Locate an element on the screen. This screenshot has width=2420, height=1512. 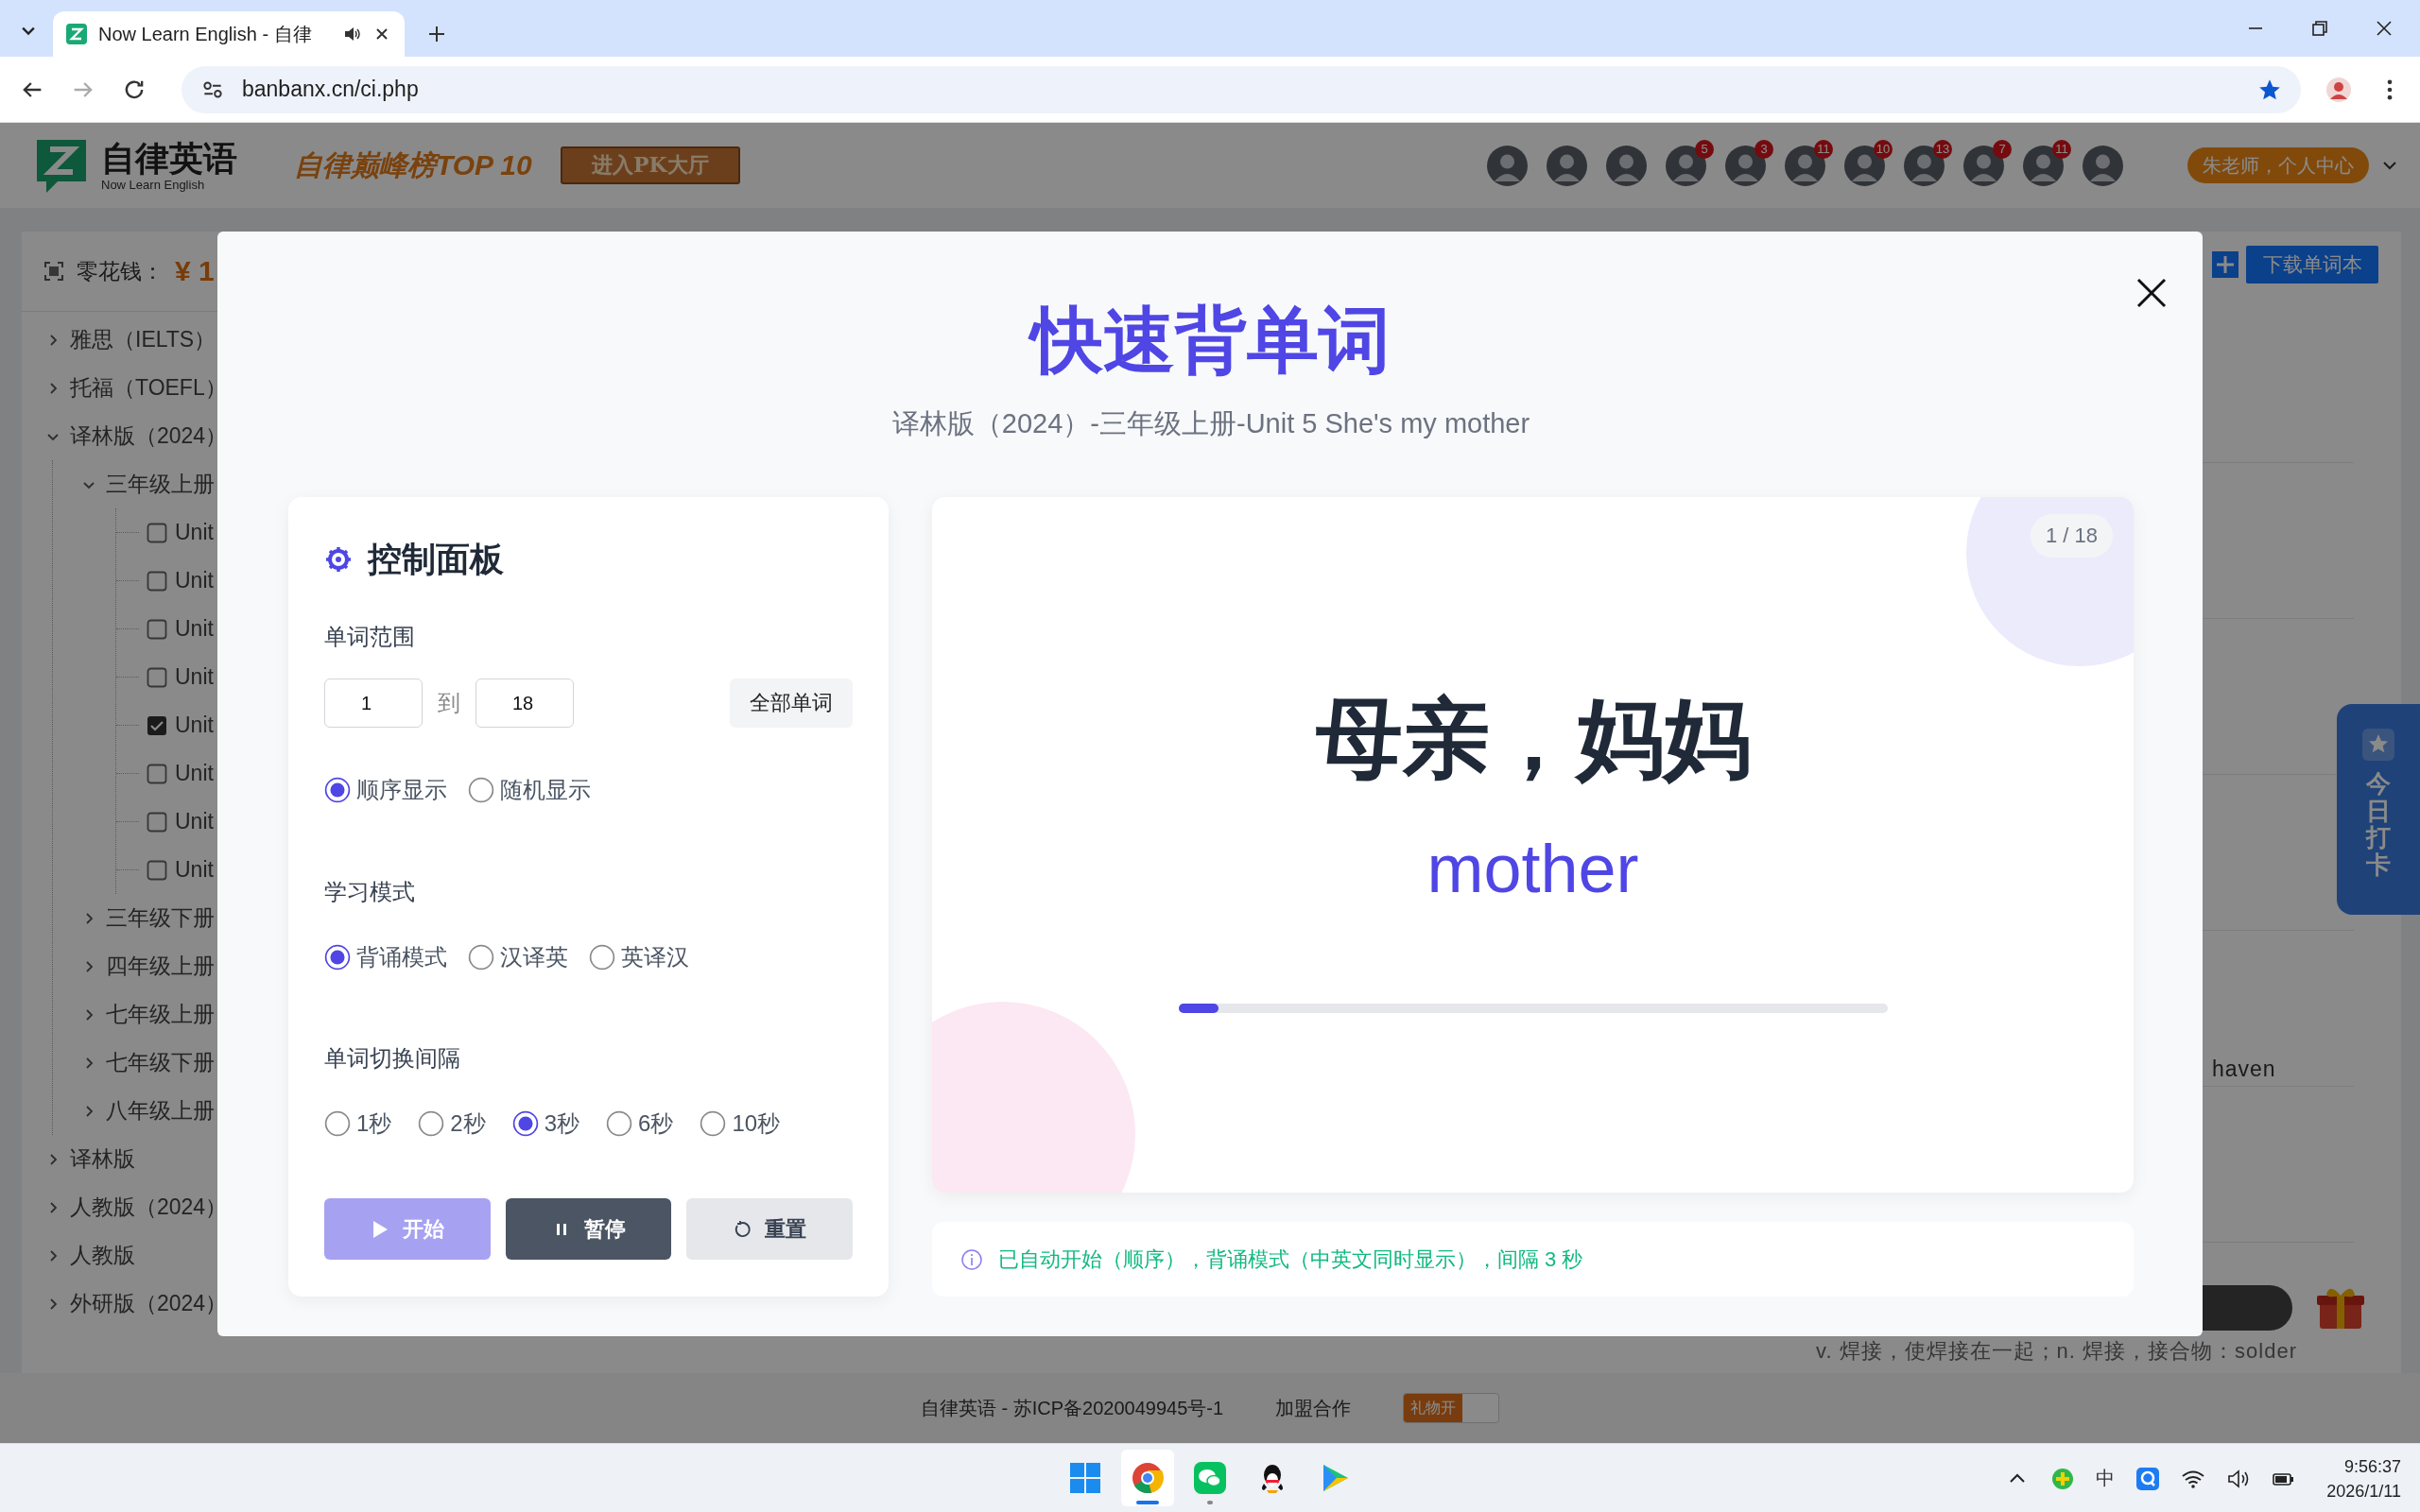
clock-date: 2026/1/11 is located at coordinates (2363, 1490).